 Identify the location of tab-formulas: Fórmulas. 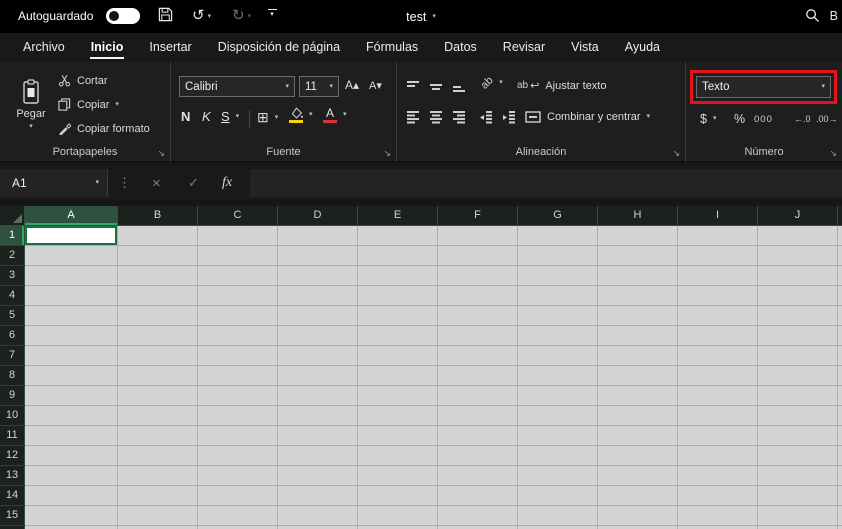
(392, 47).